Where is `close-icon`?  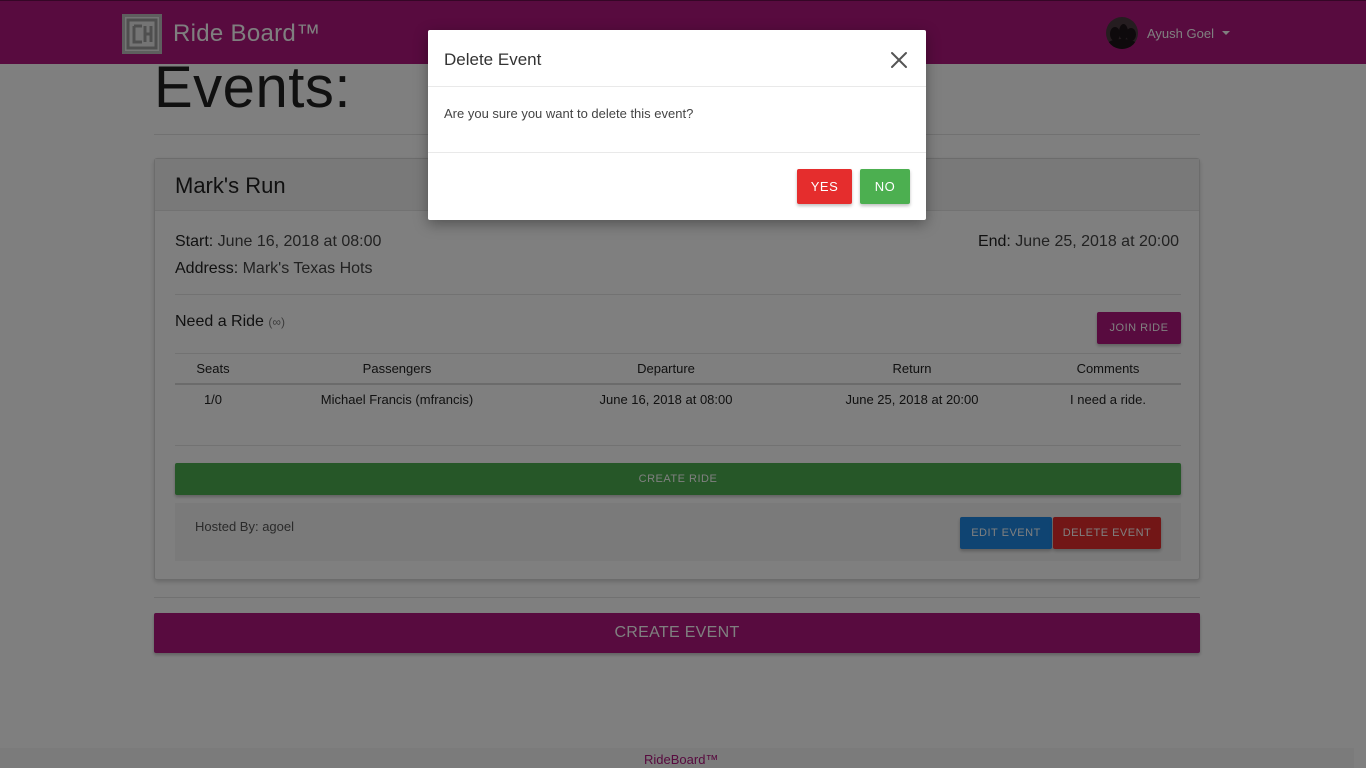
close-icon is located at coordinates (899, 60).